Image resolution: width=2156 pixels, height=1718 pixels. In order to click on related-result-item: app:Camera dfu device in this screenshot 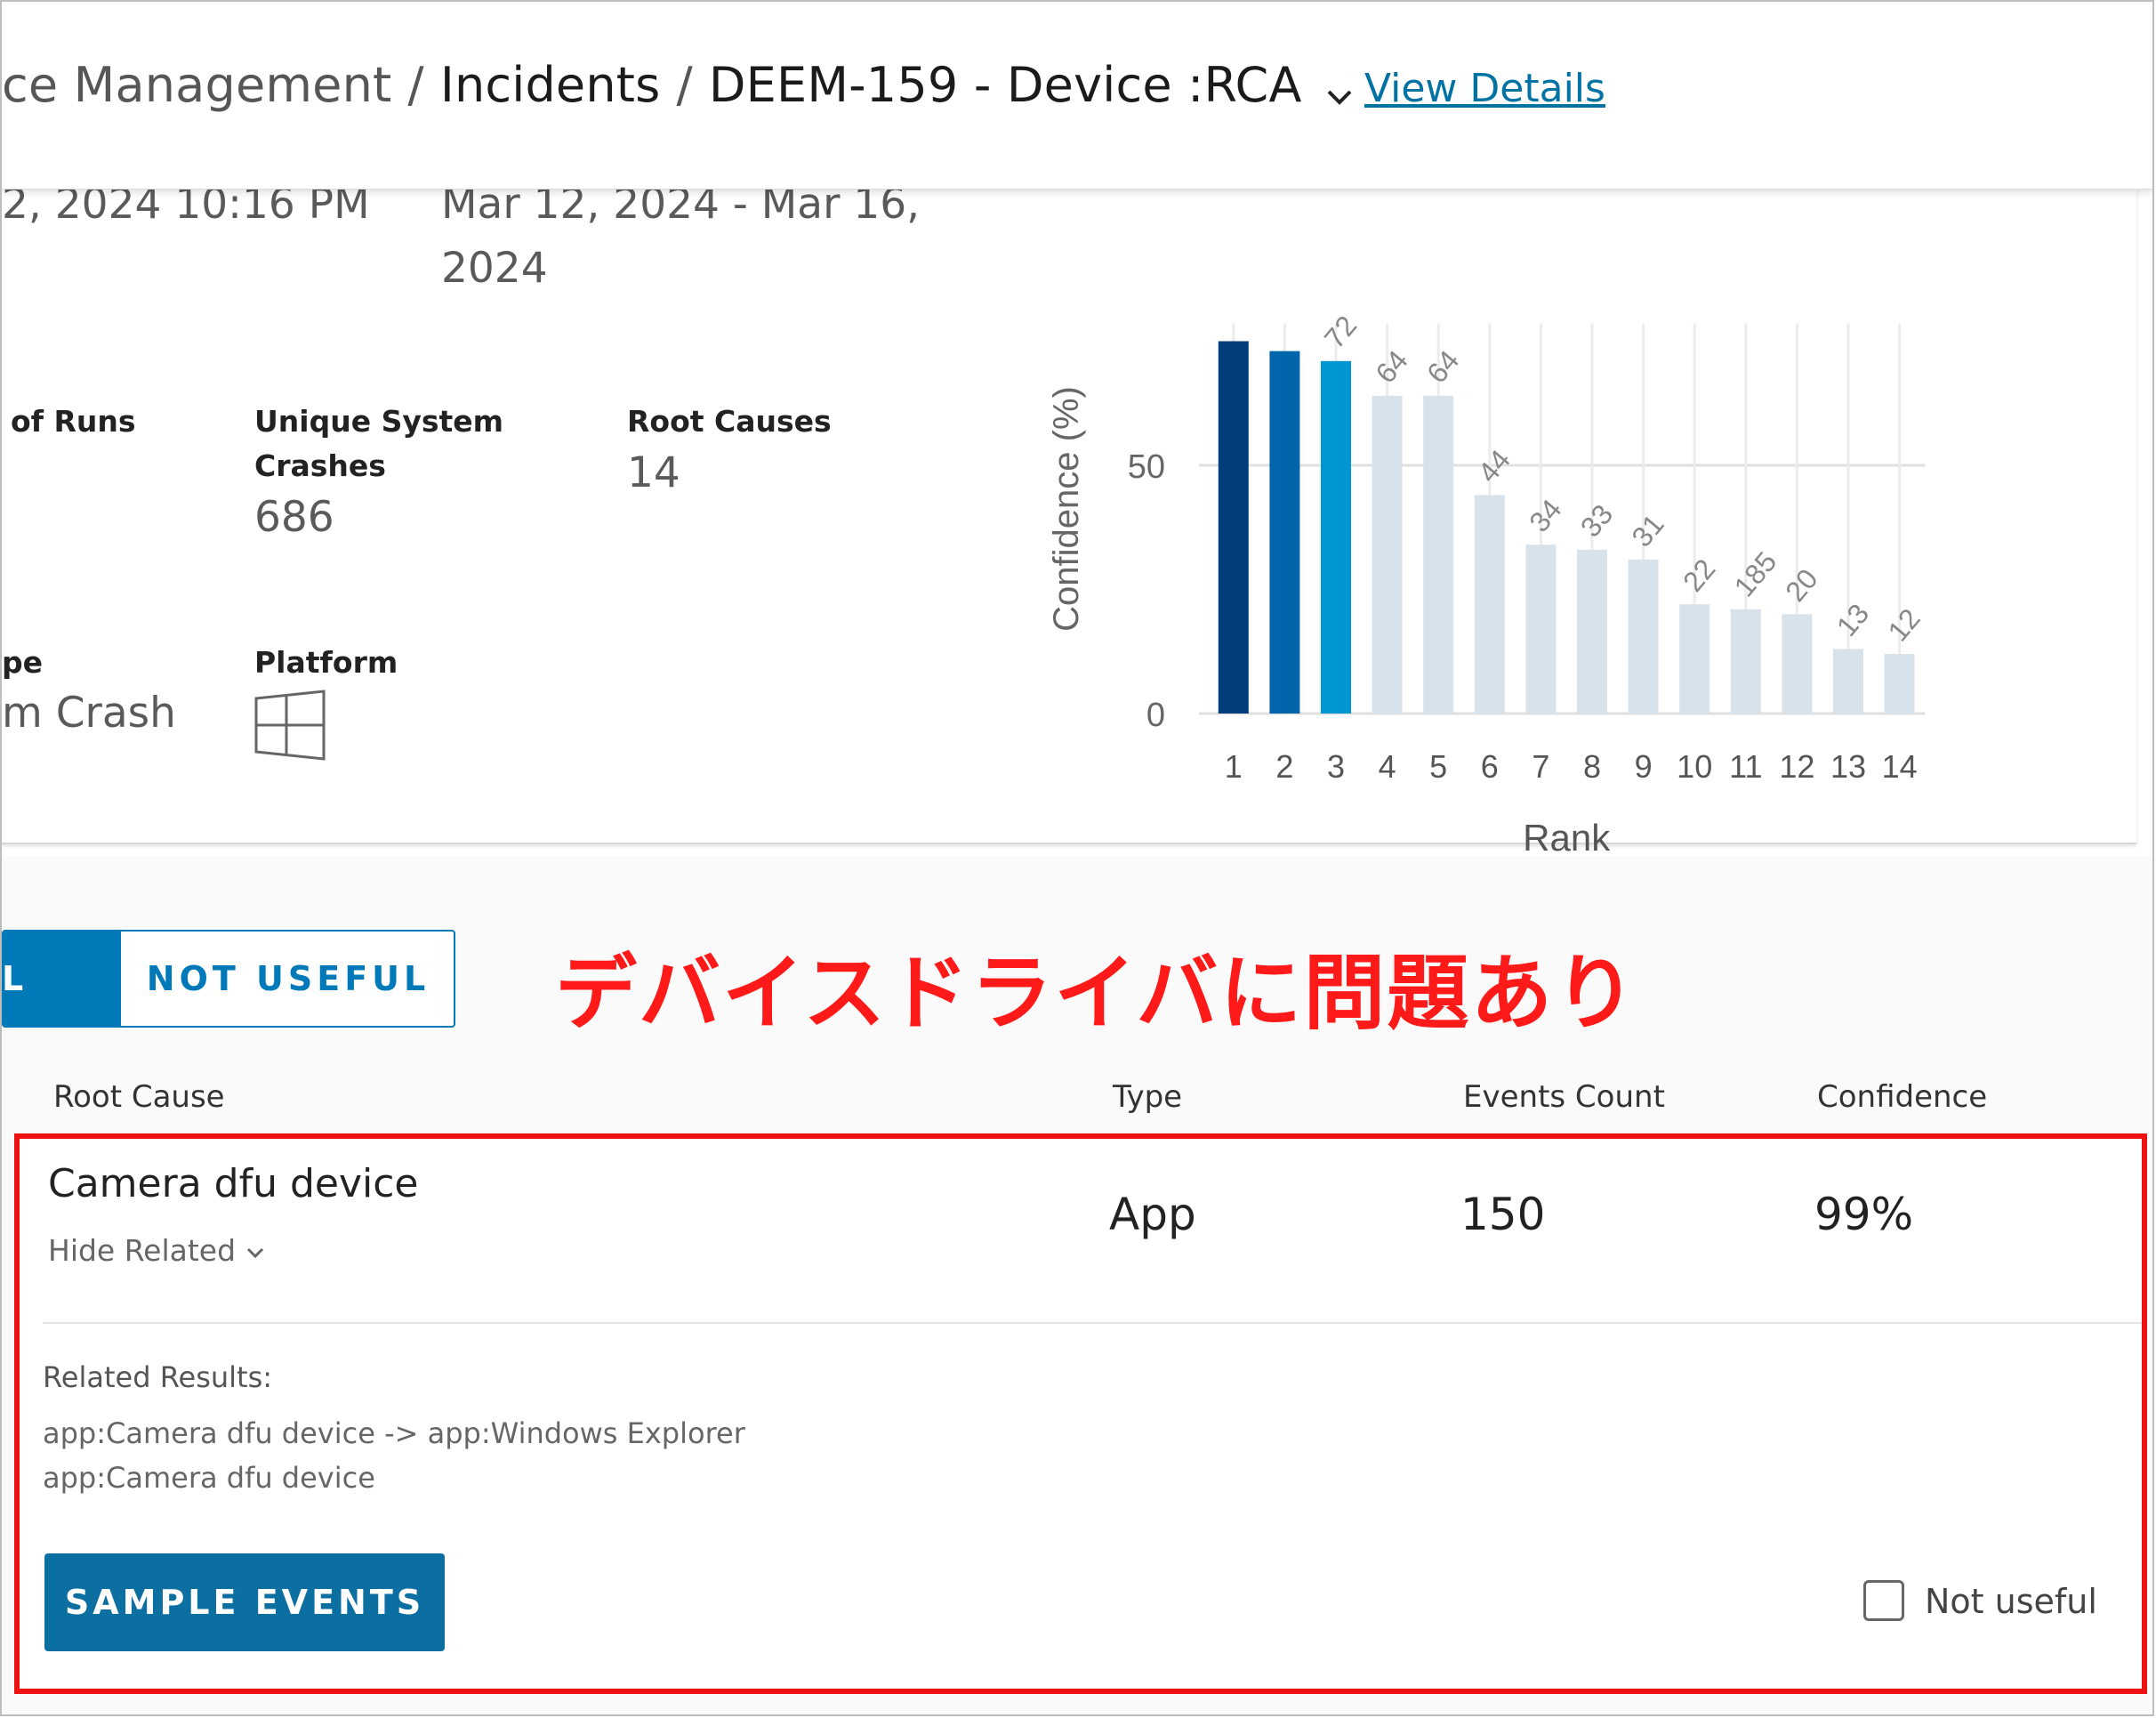, I will do `click(209, 1478)`.